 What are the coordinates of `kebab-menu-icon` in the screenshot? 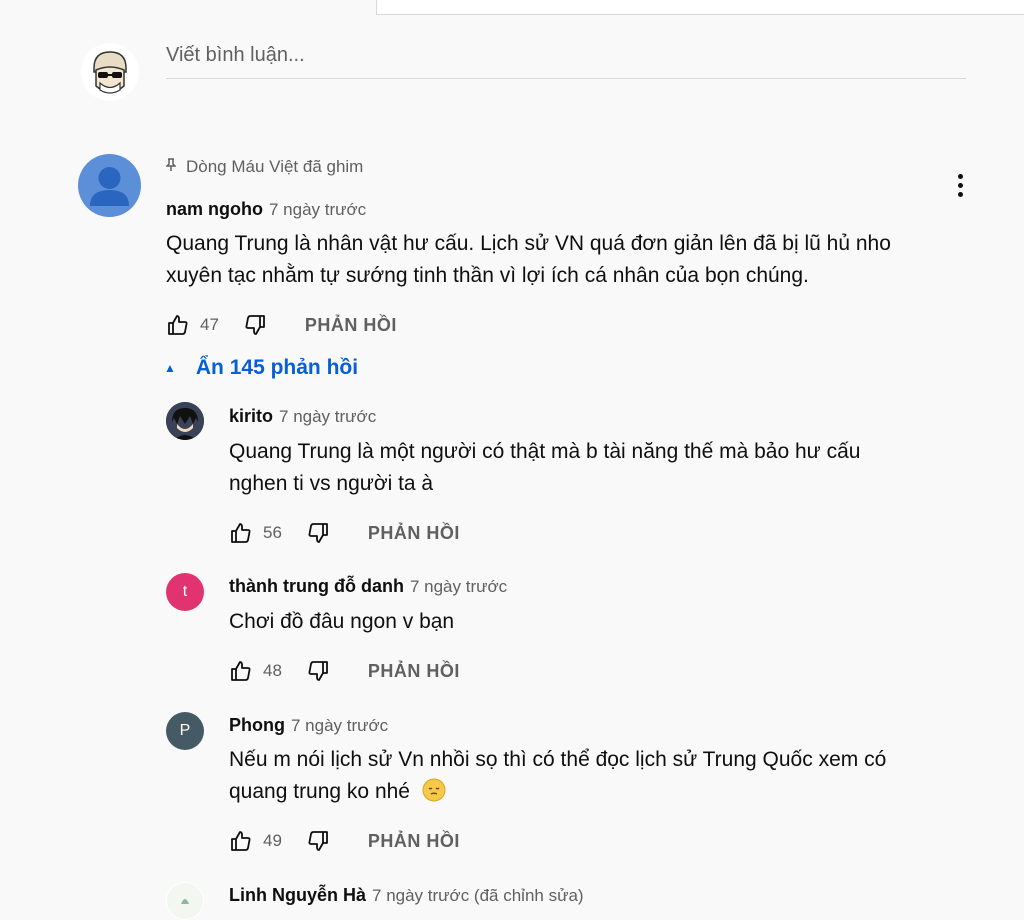 It's located at (960, 186).